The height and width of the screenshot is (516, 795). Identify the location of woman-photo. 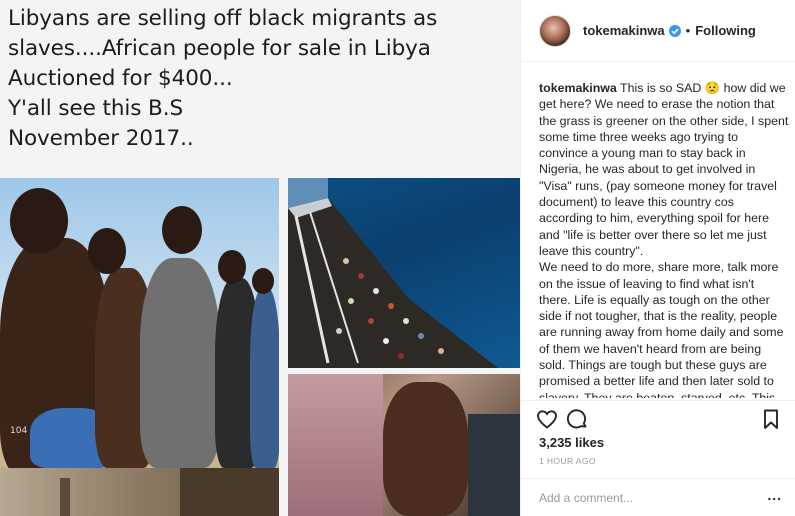
(404, 445).